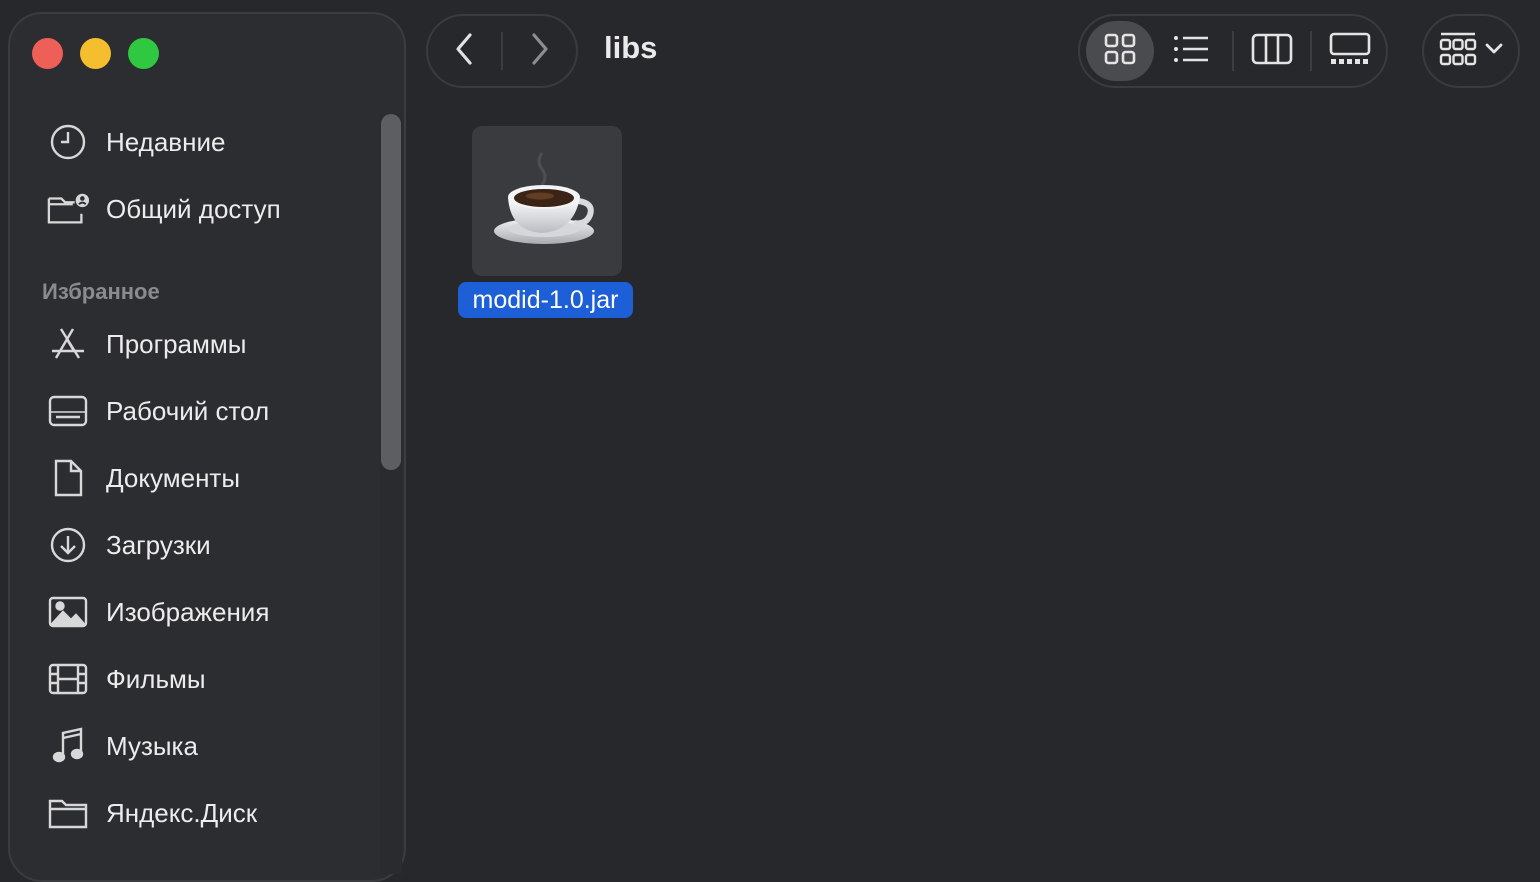  I want to click on scrollbar-thumb, so click(391, 292).